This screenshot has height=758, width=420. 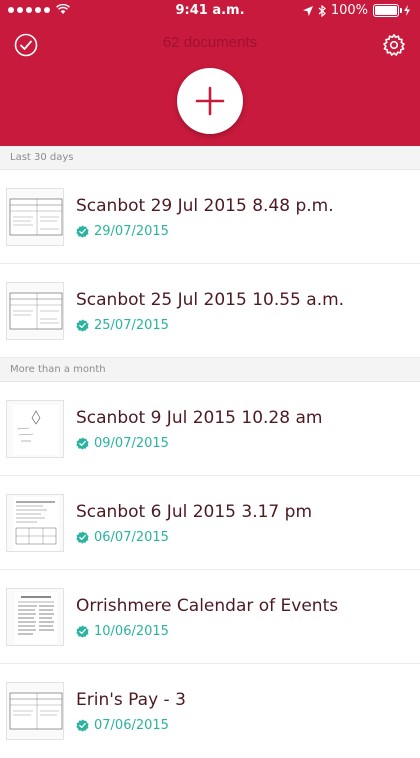 What do you see at coordinates (322, 10) in the screenshot?
I see `bluetooth-icon` at bounding box center [322, 10].